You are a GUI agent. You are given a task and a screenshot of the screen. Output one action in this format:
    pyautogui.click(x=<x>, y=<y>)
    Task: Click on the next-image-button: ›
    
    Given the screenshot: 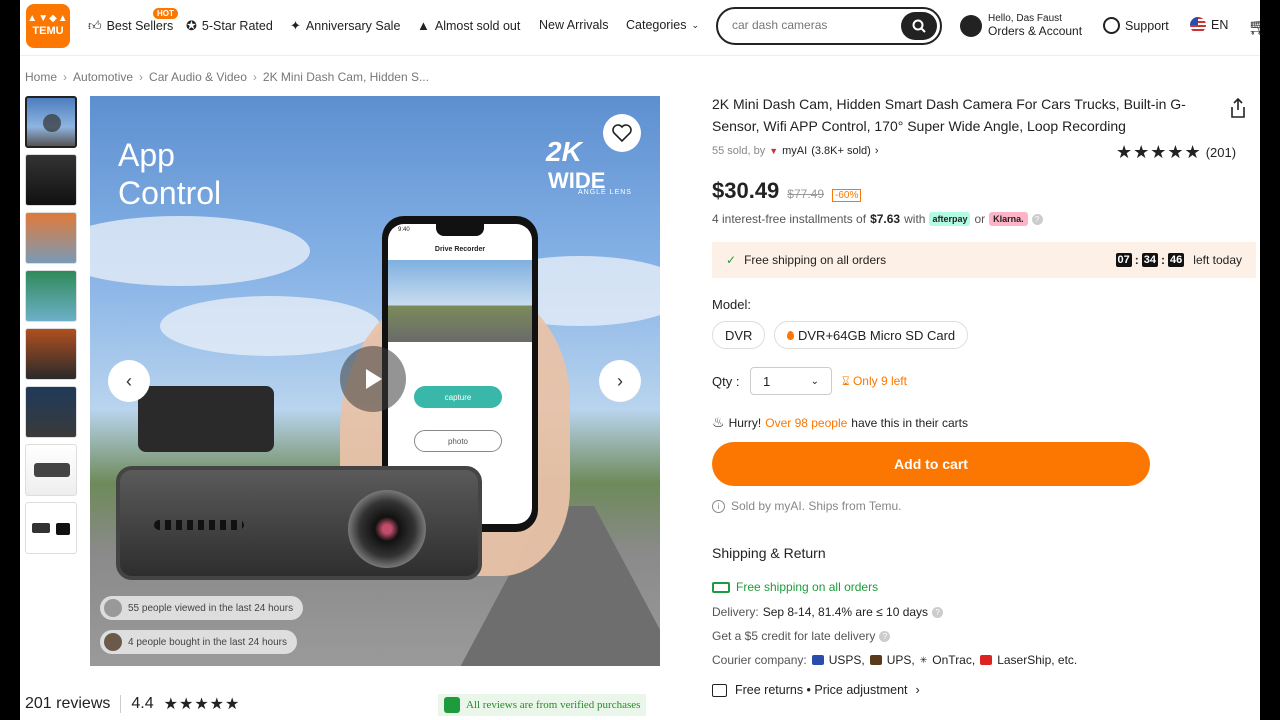 What is the action you would take?
    pyautogui.click(x=620, y=381)
    